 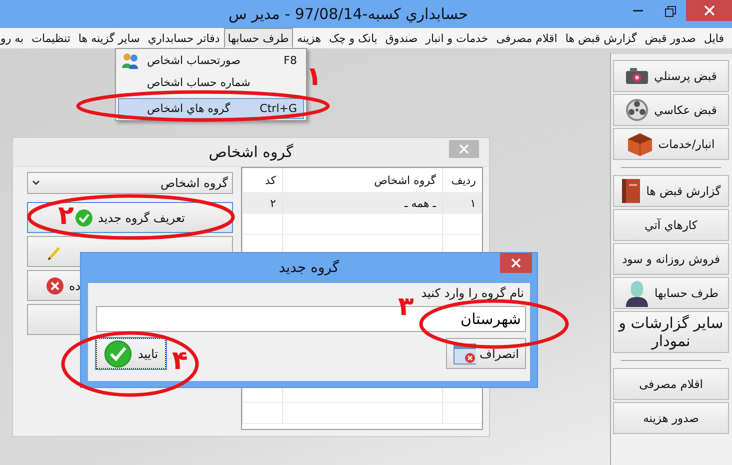 What do you see at coordinates (353, 38) in the screenshot?
I see `menu-item: بانک و چک` at bounding box center [353, 38].